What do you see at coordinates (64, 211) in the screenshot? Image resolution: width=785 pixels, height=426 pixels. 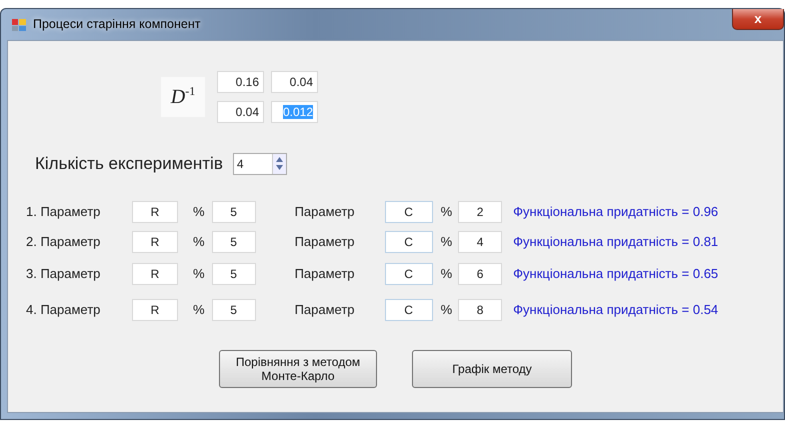 I see `parameter-label: 1. Параметр` at bounding box center [64, 211].